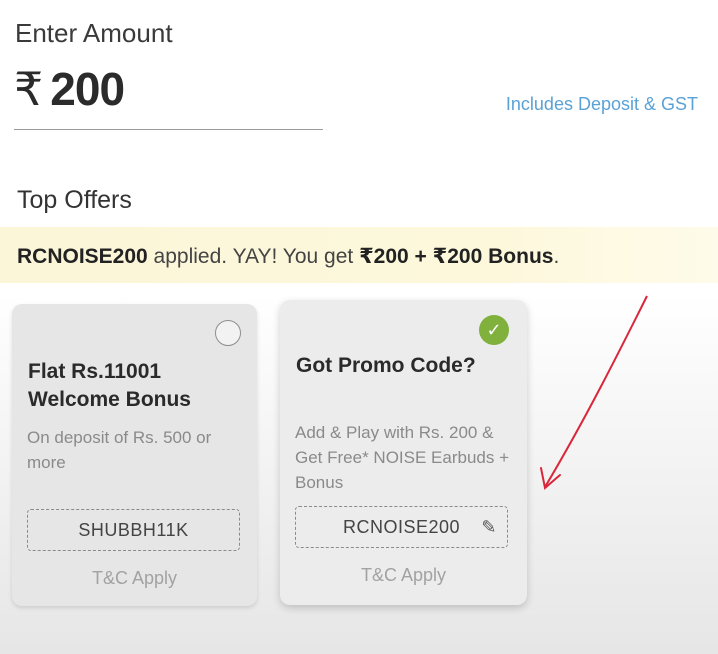 This screenshot has width=718, height=654. I want to click on annotation-arrow-icon, so click(594, 392).